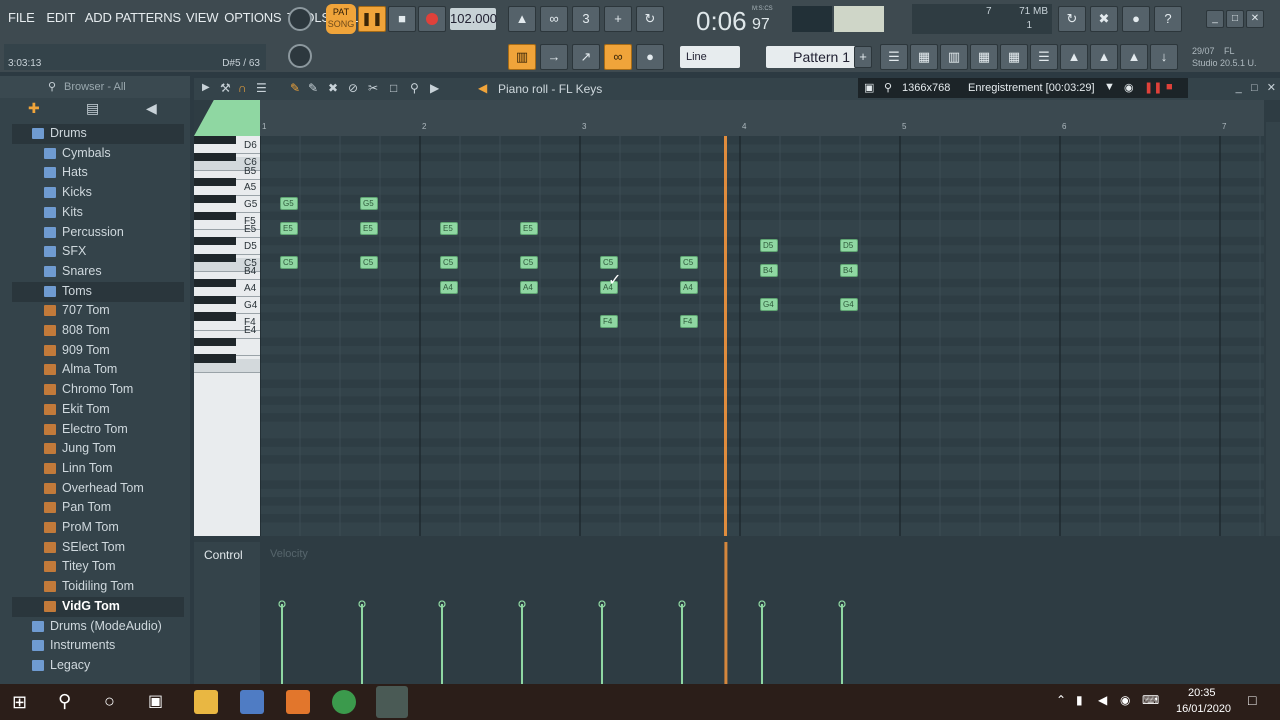  I want to click on piano-keyboard: D6 C6 B5 A5 G5 F5 E5 D5 C5 B4 A4 G4 F4 E4, so click(227, 336).